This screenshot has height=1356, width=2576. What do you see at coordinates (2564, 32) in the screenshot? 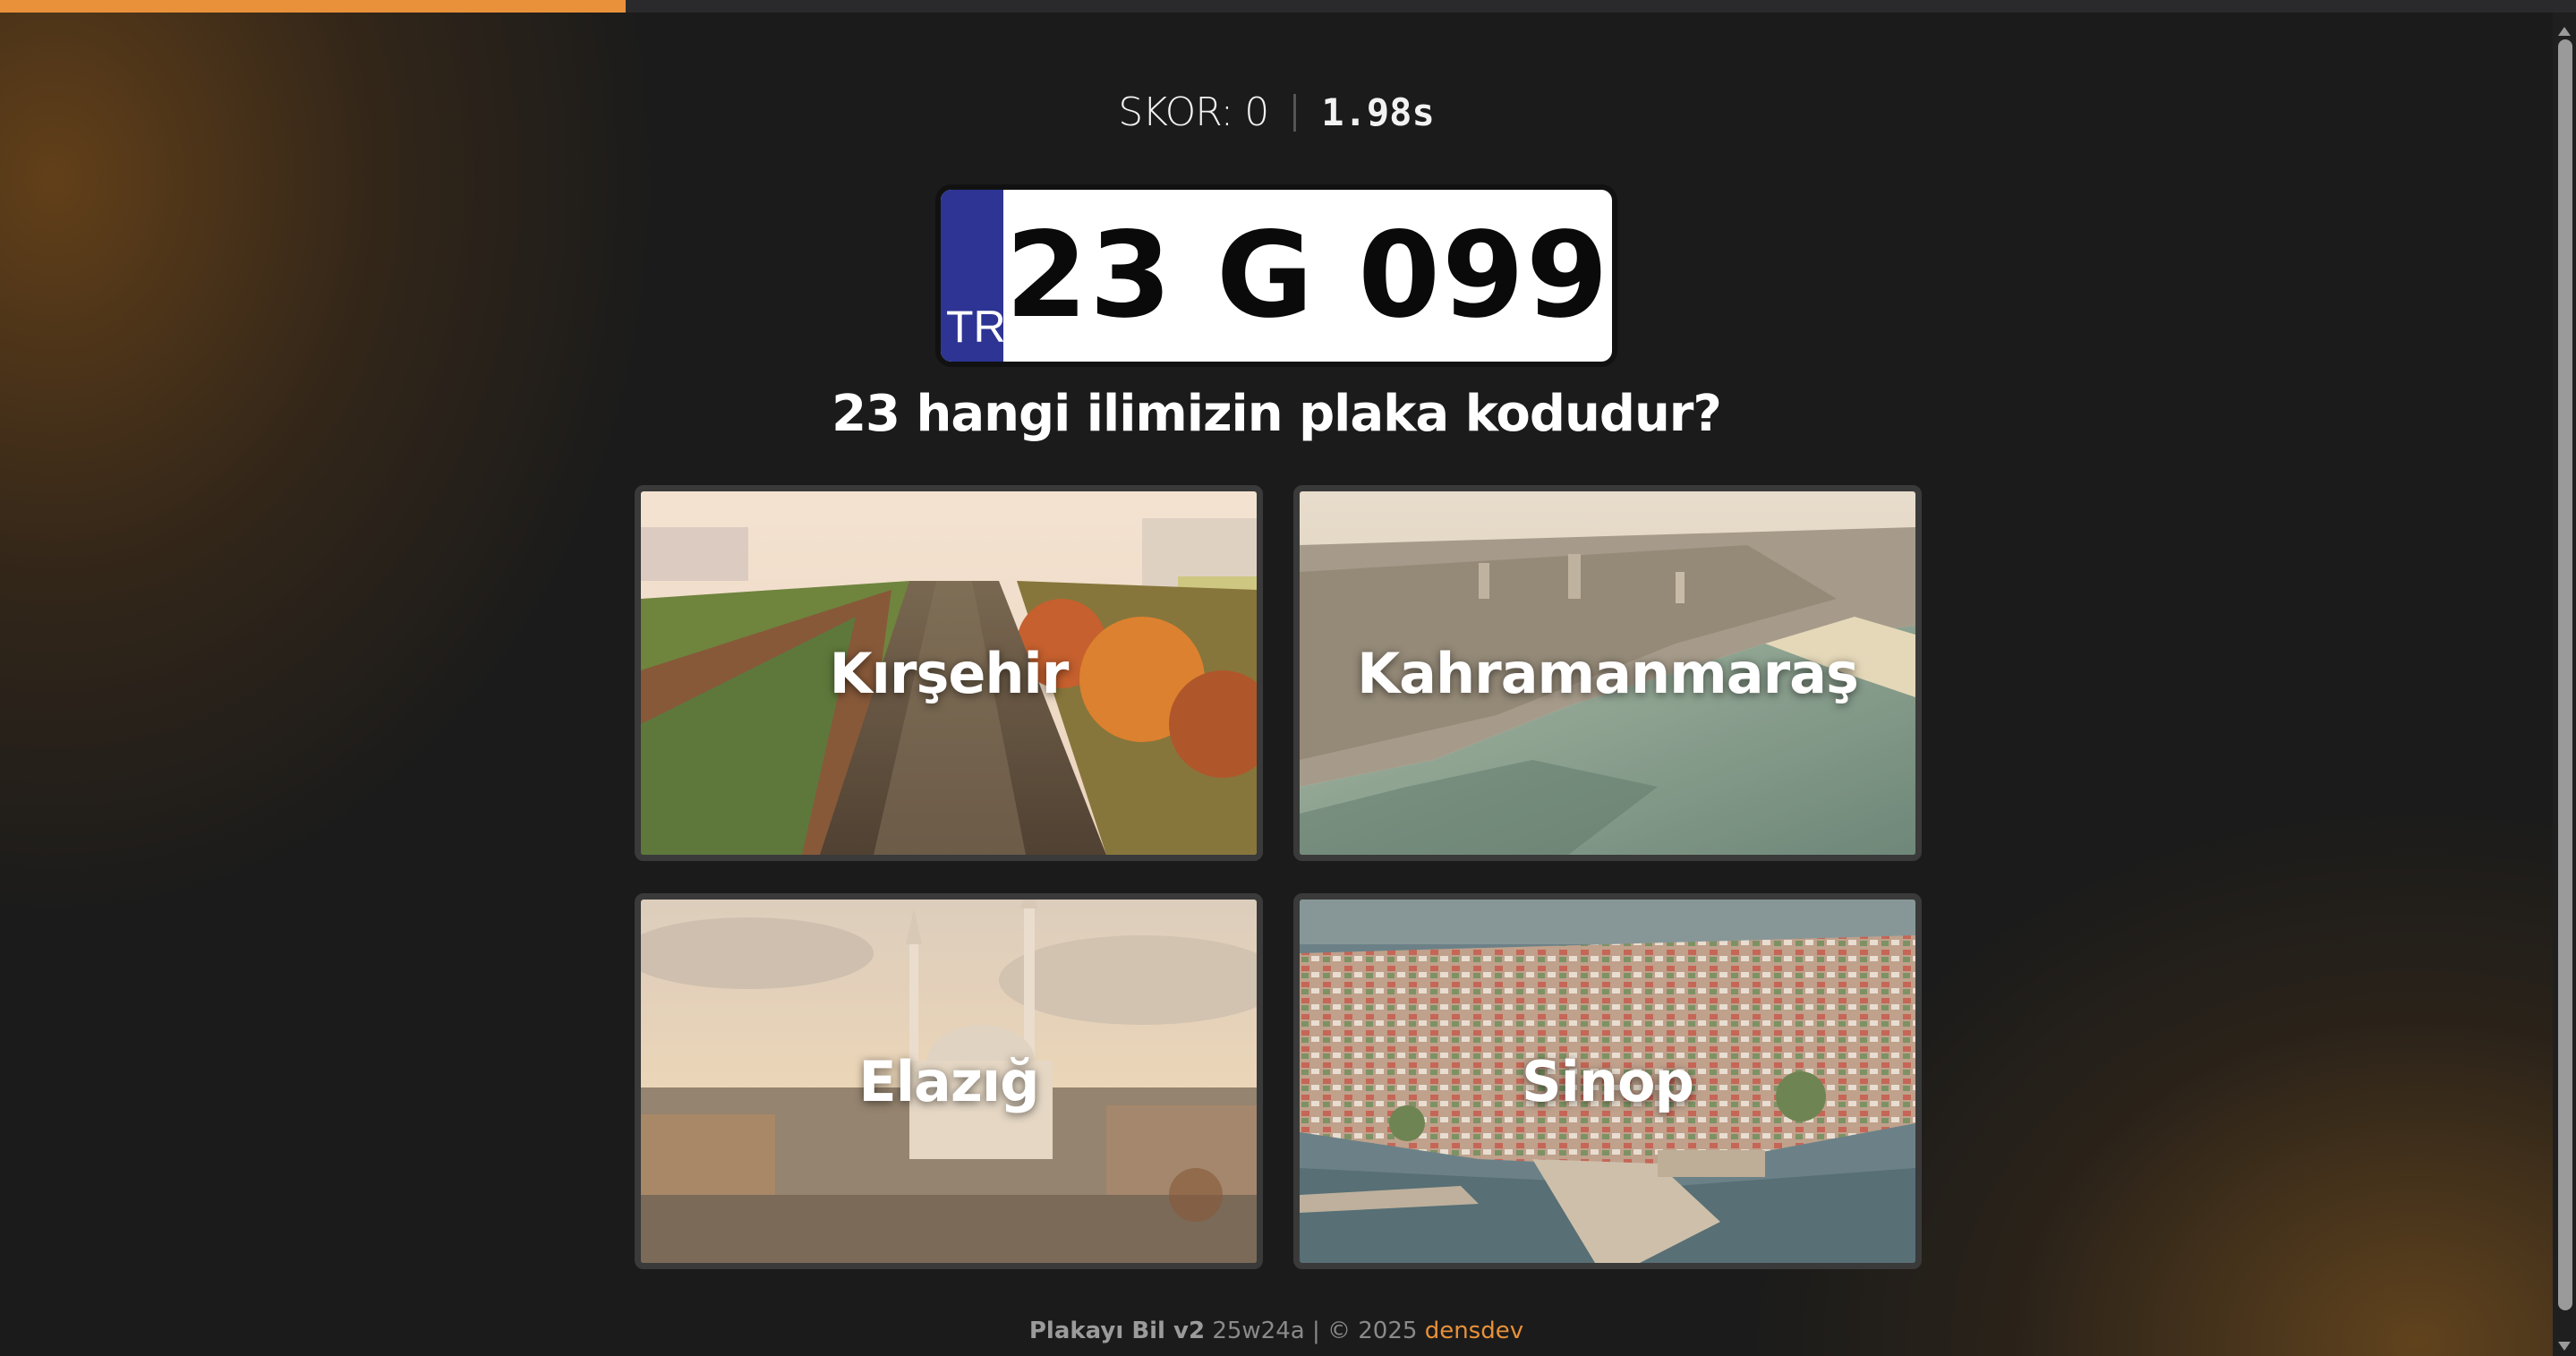
I see `scroll-up-icon` at bounding box center [2564, 32].